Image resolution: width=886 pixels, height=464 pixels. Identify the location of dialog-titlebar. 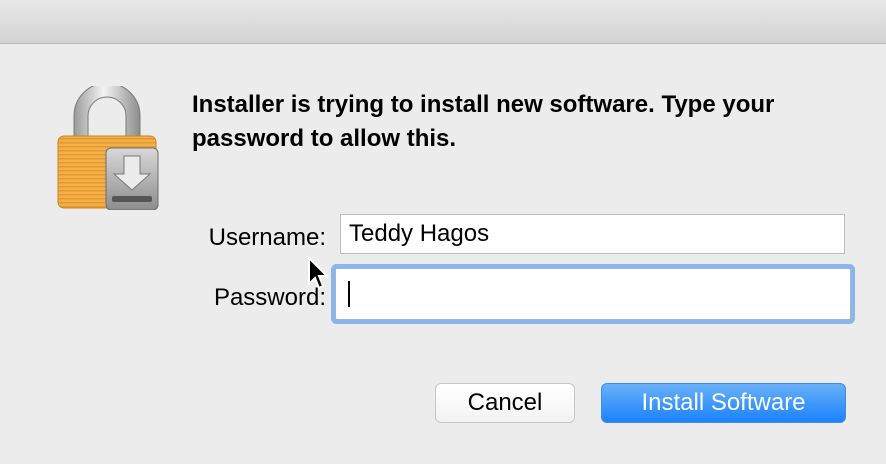
(443, 22).